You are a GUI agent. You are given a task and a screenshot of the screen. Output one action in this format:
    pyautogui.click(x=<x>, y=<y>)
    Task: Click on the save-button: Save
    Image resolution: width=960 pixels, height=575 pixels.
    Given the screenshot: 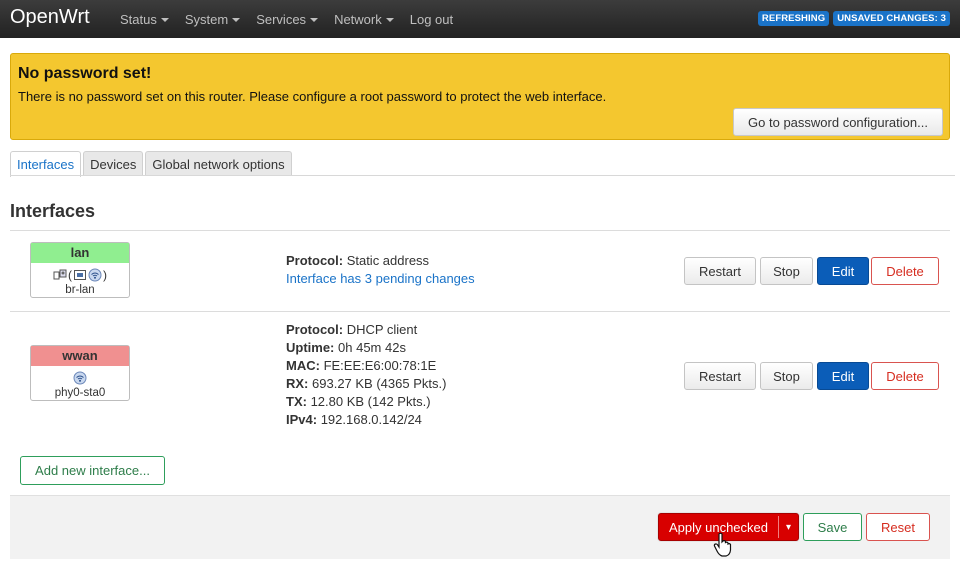 What is the action you would take?
    pyautogui.click(x=832, y=527)
    